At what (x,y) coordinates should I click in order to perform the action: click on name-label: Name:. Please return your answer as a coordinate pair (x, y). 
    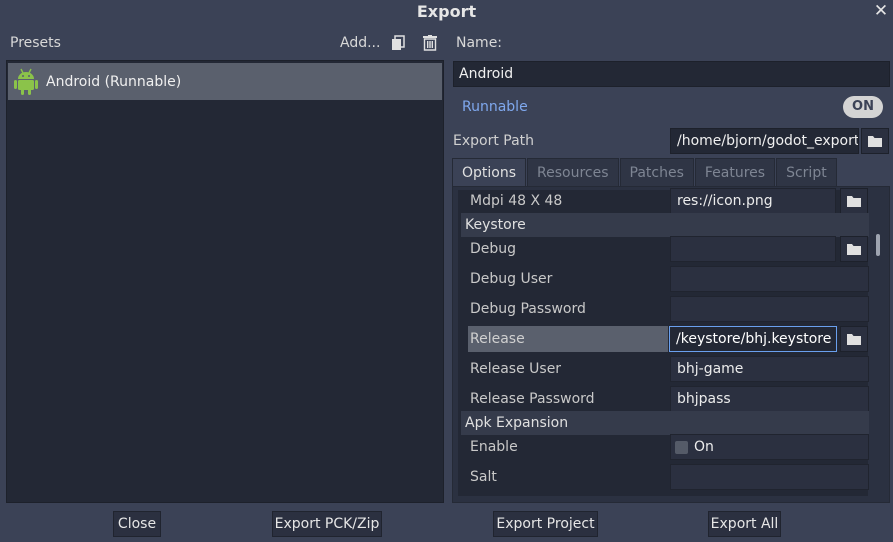
    Looking at the image, I should click on (479, 43).